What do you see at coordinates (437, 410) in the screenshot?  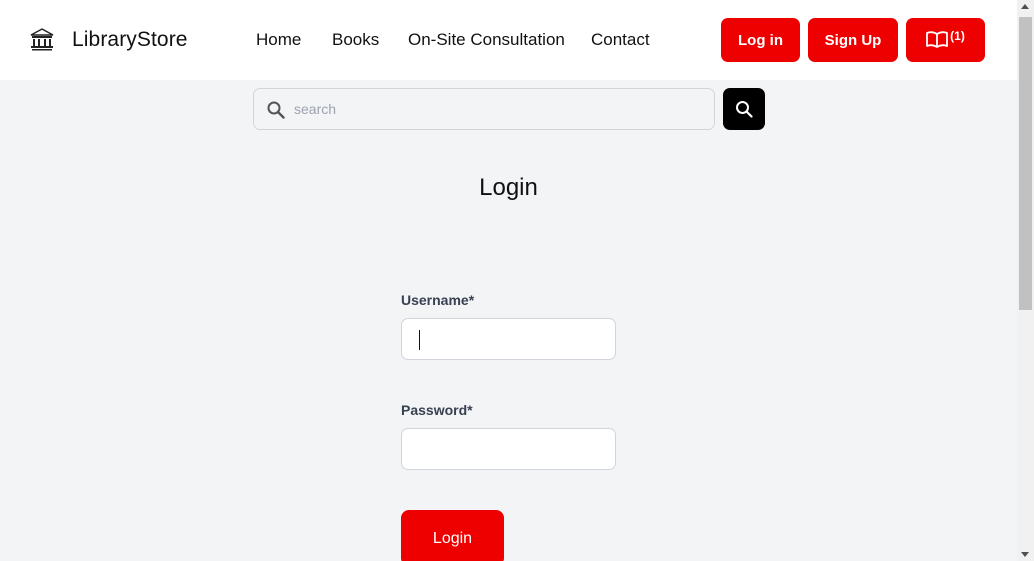 I see `password-label: Password*` at bounding box center [437, 410].